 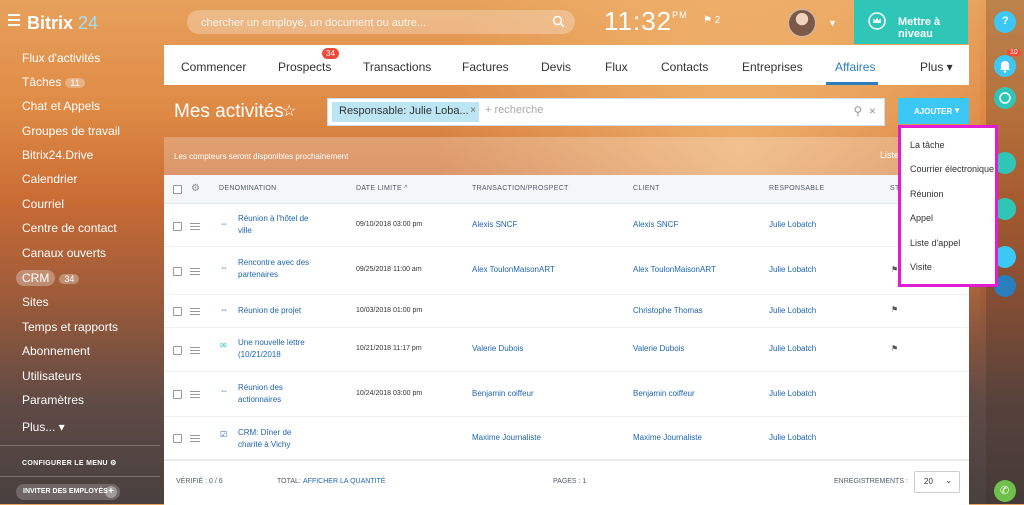 I want to click on activity-name-line2: actionnaires, so click(x=259, y=399).